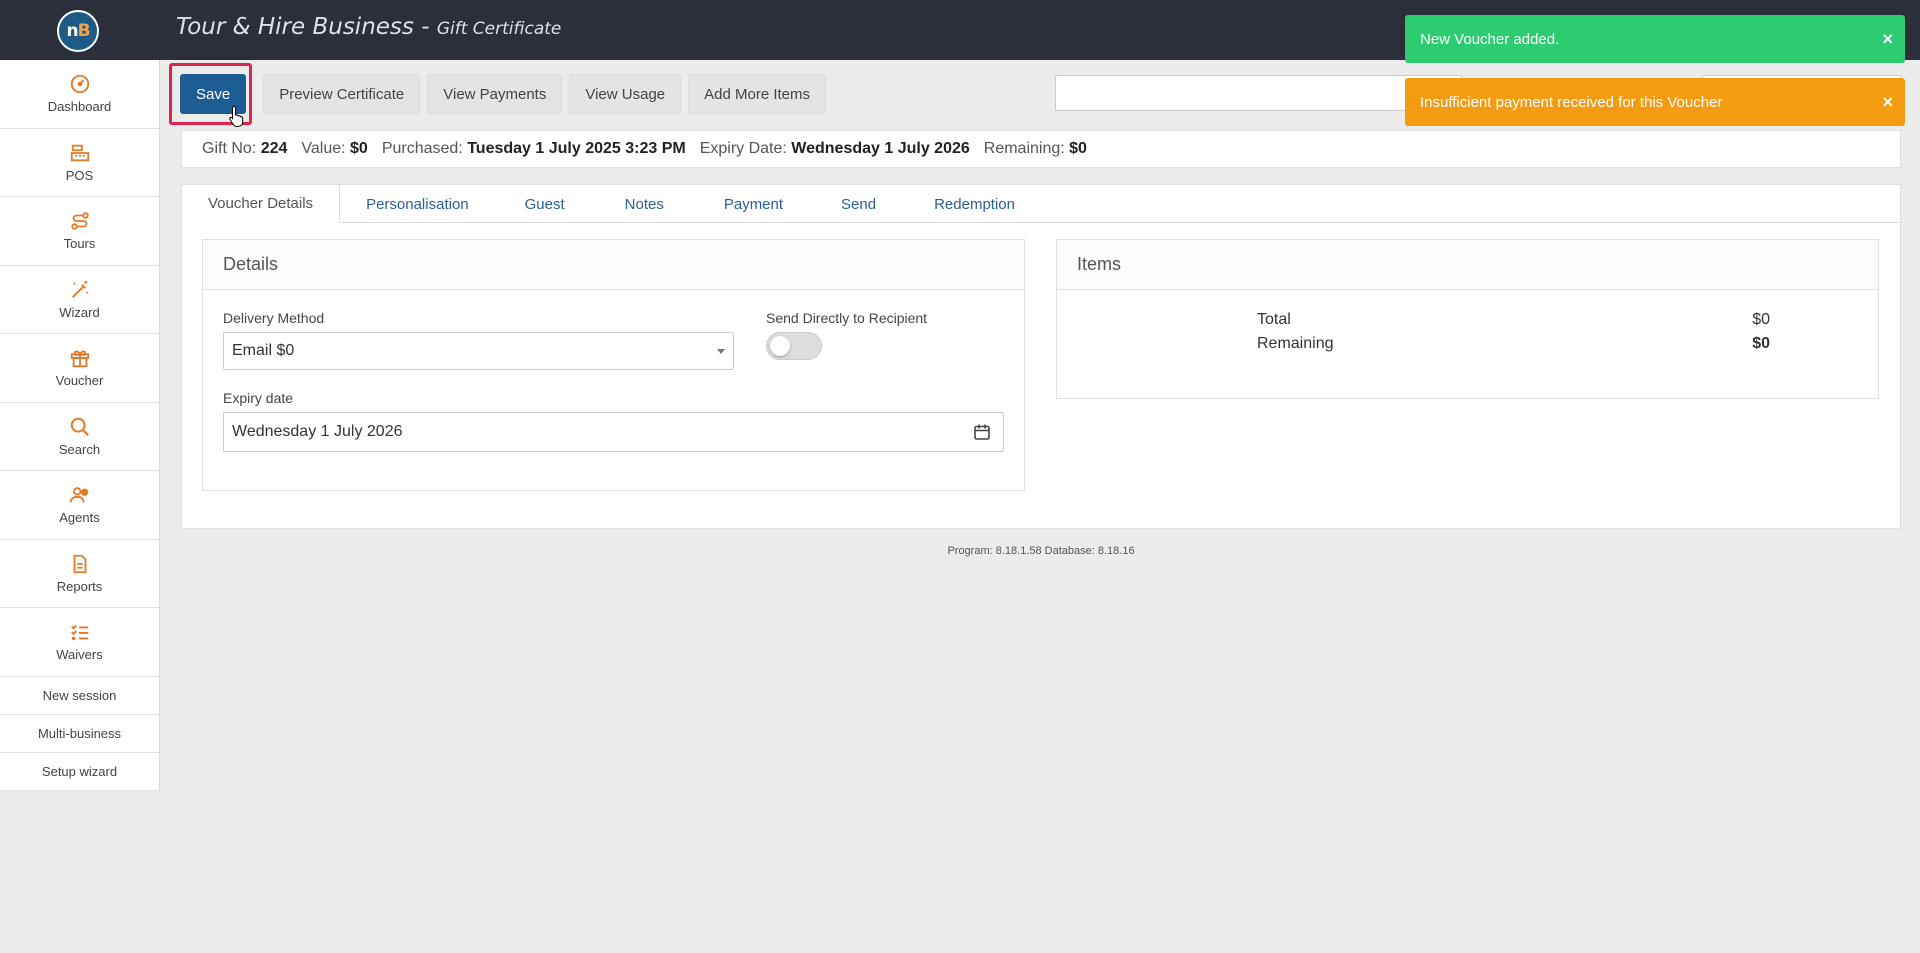  Describe the element at coordinates (79, 244) in the screenshot. I see `sidebar-item-label: Tours` at that location.